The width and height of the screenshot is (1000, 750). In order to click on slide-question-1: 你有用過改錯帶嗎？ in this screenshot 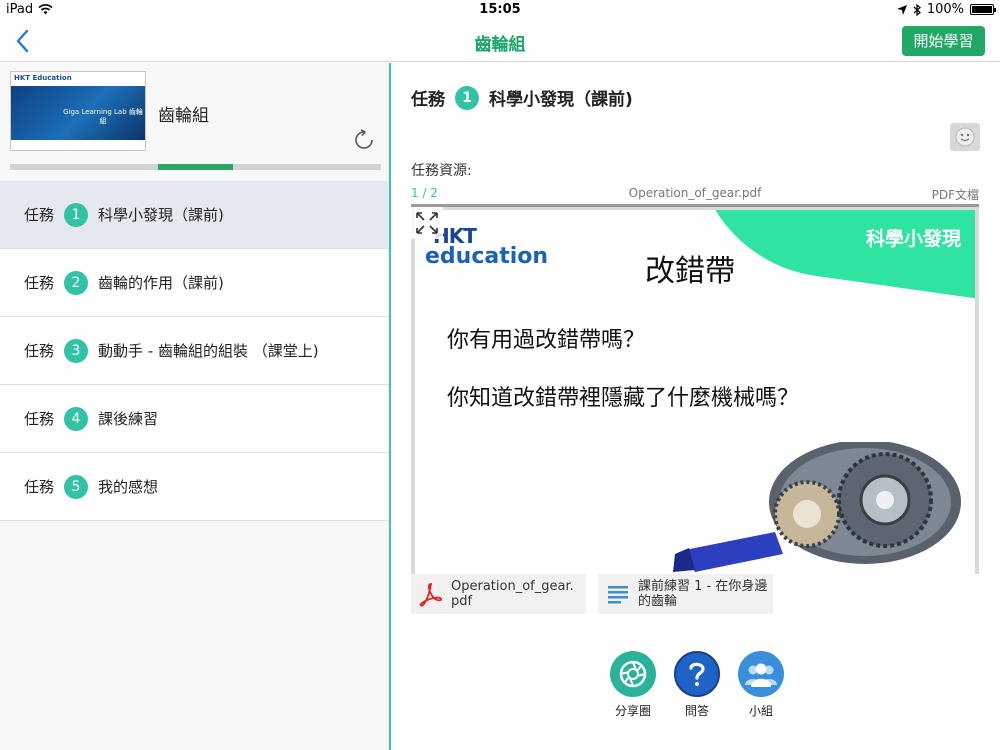, I will do `click(546, 340)`.